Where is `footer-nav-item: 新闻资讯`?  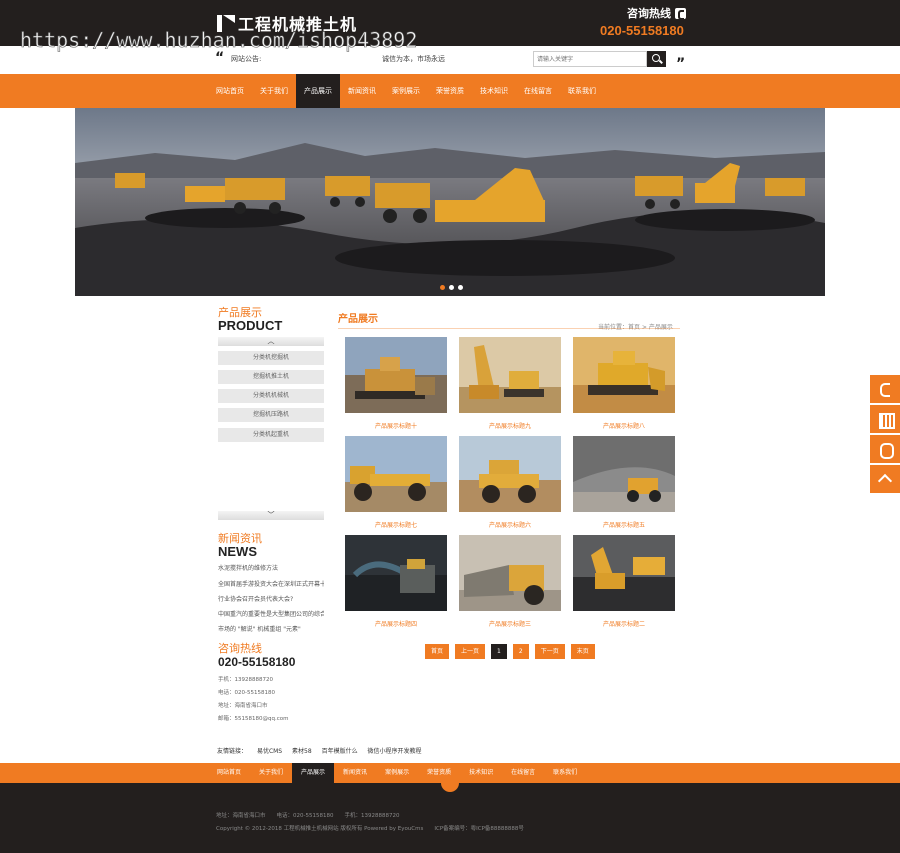
footer-nav-item: 新闻资讯 is located at coordinates (355, 773).